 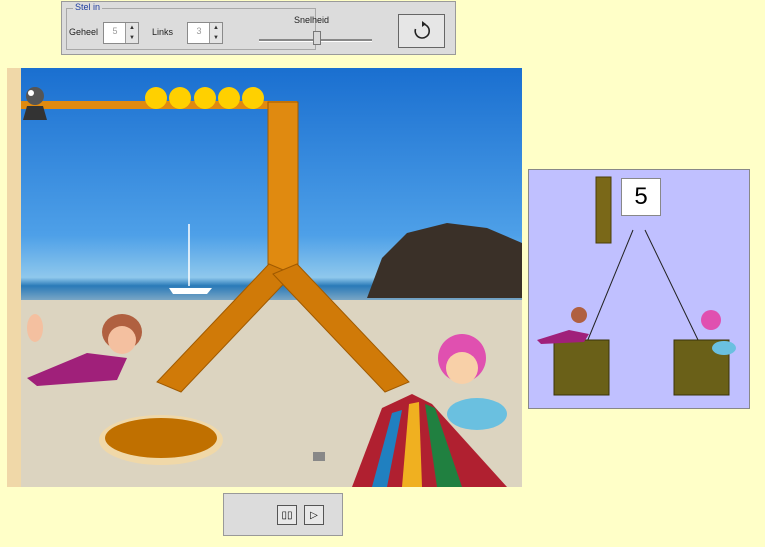 I want to click on rock, so click(x=319, y=456).